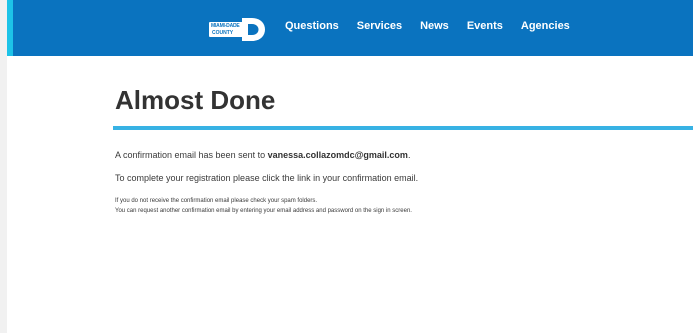 The width and height of the screenshot is (693, 333). What do you see at coordinates (191, 155) in the screenshot?
I see `confirmation-prefix: A confirmation email has been sent to` at bounding box center [191, 155].